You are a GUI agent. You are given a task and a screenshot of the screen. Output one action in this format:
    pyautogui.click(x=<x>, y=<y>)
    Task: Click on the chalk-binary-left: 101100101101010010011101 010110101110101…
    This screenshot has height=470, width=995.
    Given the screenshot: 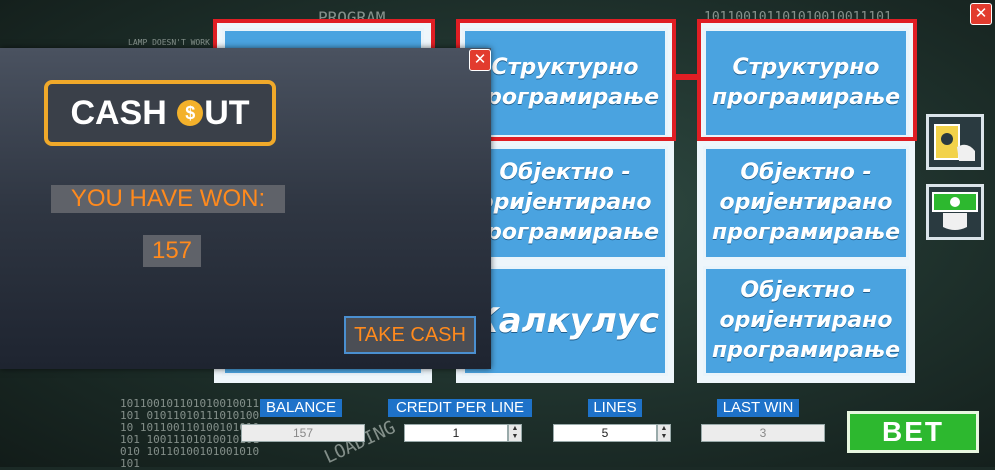 What is the action you would take?
    pyautogui.click(x=190, y=433)
    